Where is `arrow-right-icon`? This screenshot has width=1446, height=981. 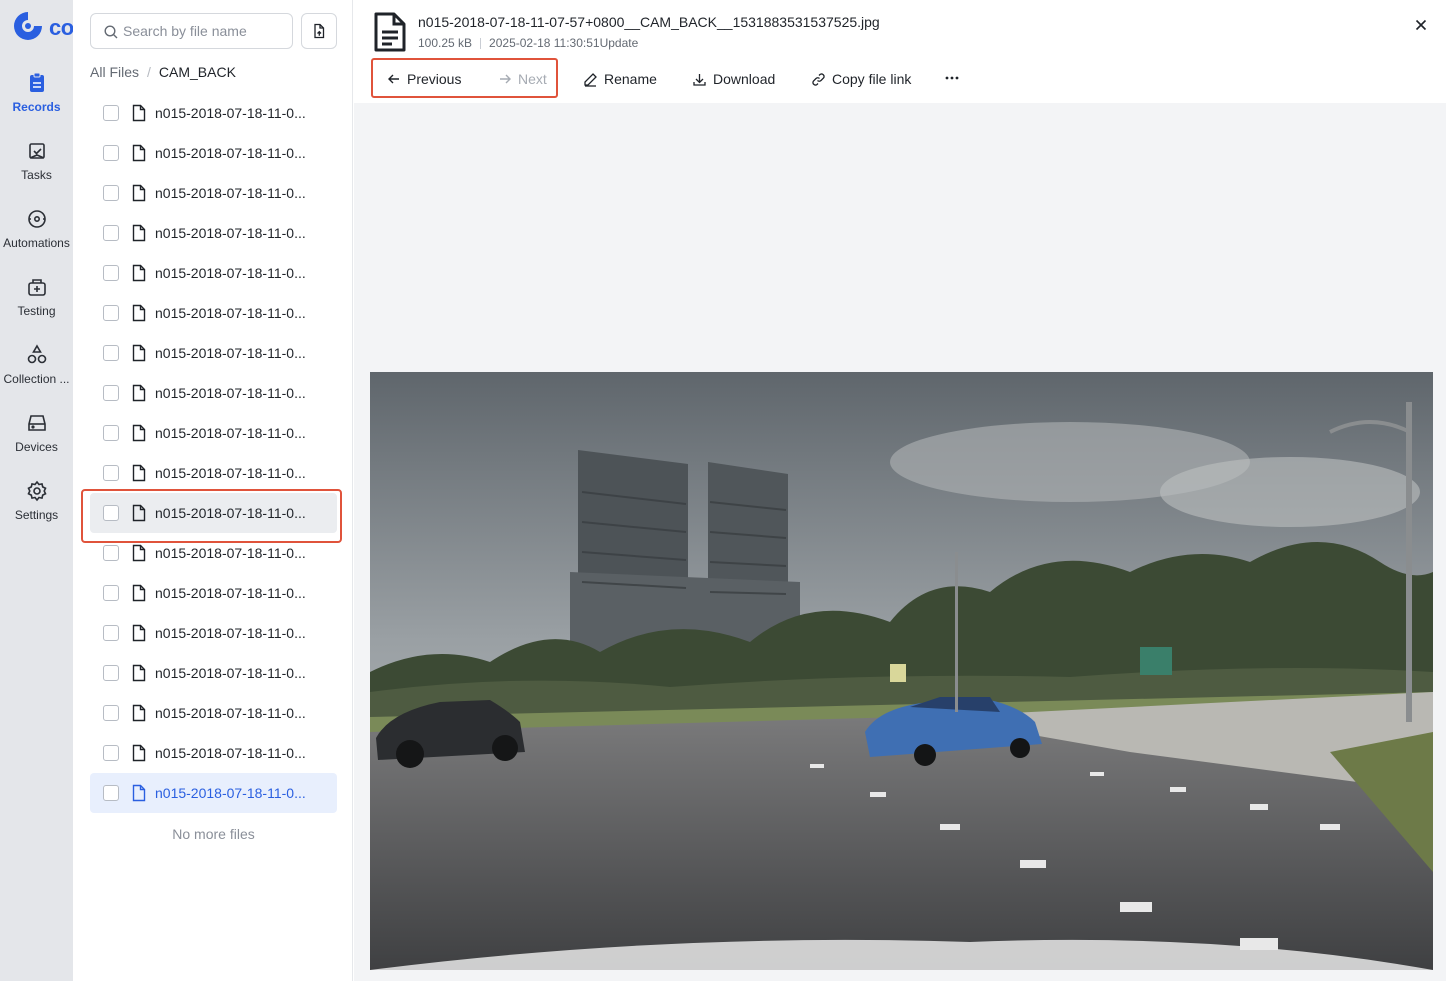 arrow-right-icon is located at coordinates (505, 79).